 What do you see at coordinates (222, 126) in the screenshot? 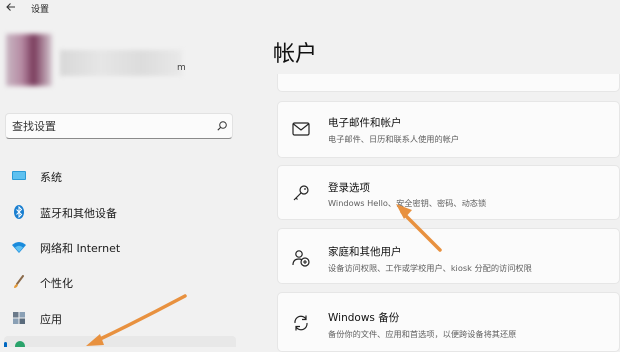
I see `search-icon` at bounding box center [222, 126].